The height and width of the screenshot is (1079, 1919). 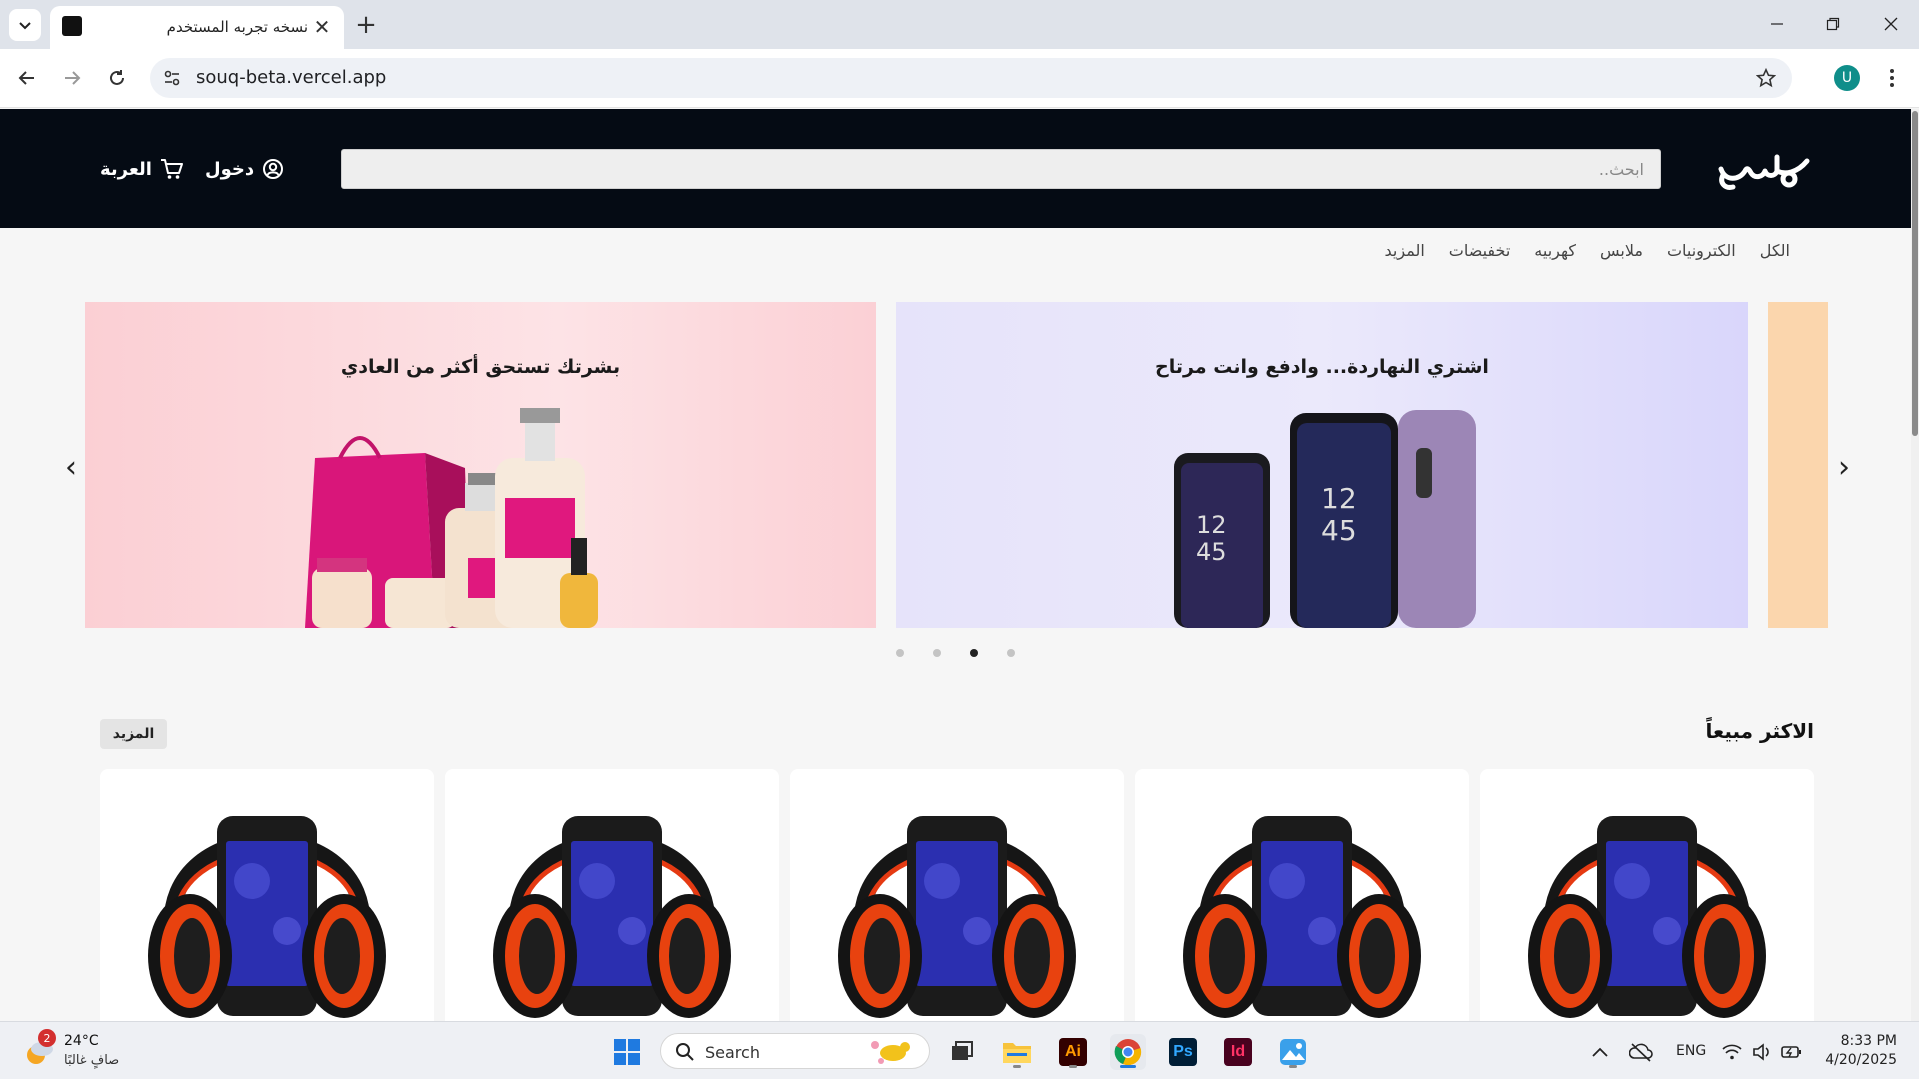 I want to click on taskbar-search-label: Search, so click(x=732, y=1052).